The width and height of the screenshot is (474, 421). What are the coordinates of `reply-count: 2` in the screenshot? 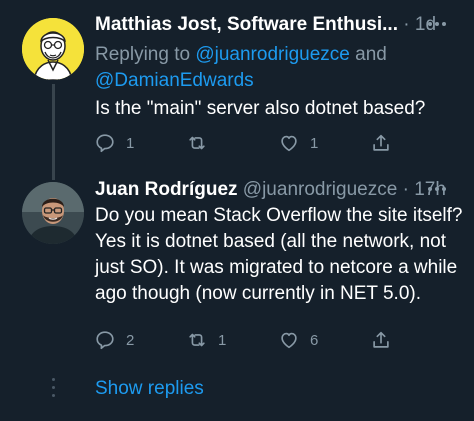 It's located at (130, 340).